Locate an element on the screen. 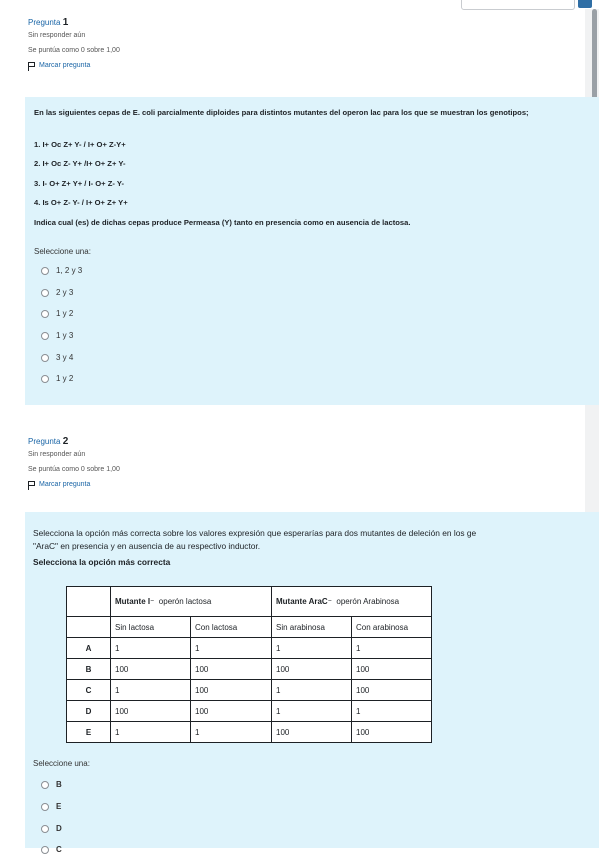  answer-option: B is located at coordinates (51, 784).